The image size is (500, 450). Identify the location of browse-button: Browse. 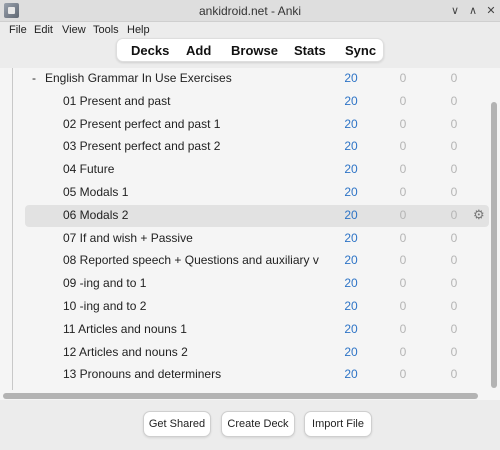
(254, 50).